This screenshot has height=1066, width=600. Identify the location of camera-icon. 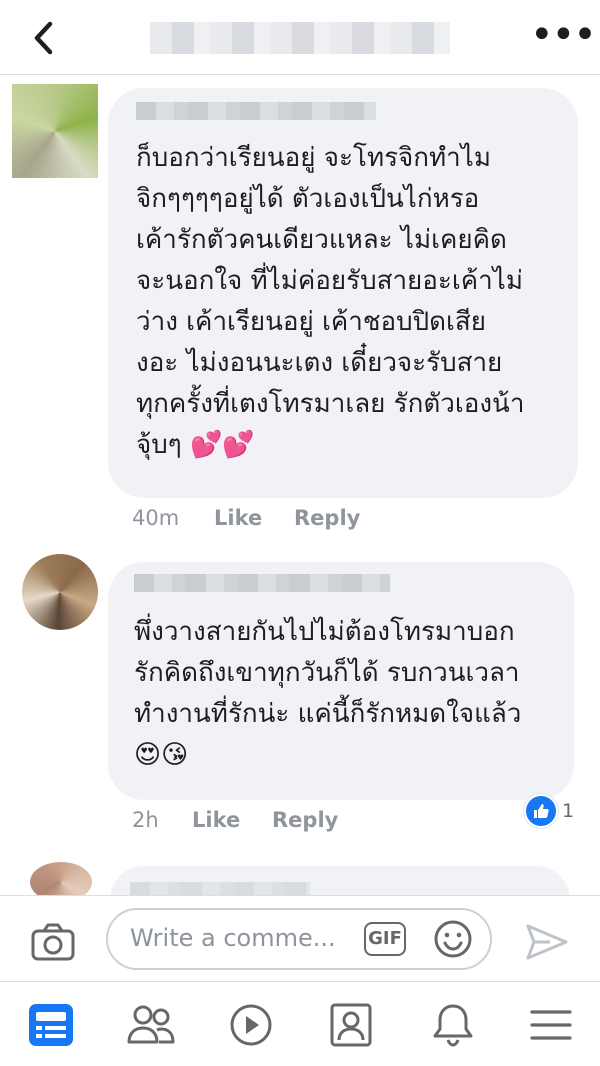
(53, 942).